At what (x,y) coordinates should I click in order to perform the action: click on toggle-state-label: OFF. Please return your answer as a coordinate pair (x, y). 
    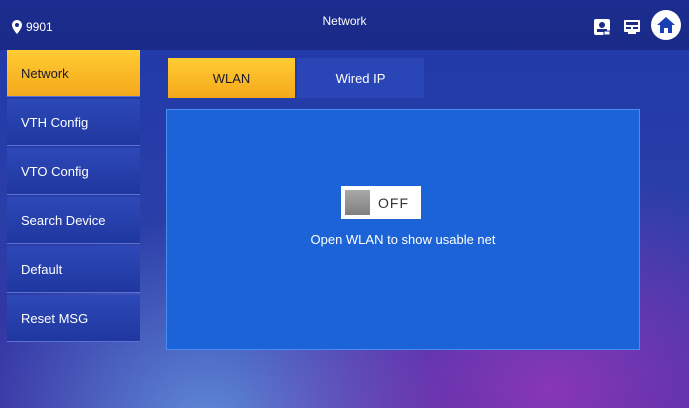
    Looking at the image, I should click on (393, 202).